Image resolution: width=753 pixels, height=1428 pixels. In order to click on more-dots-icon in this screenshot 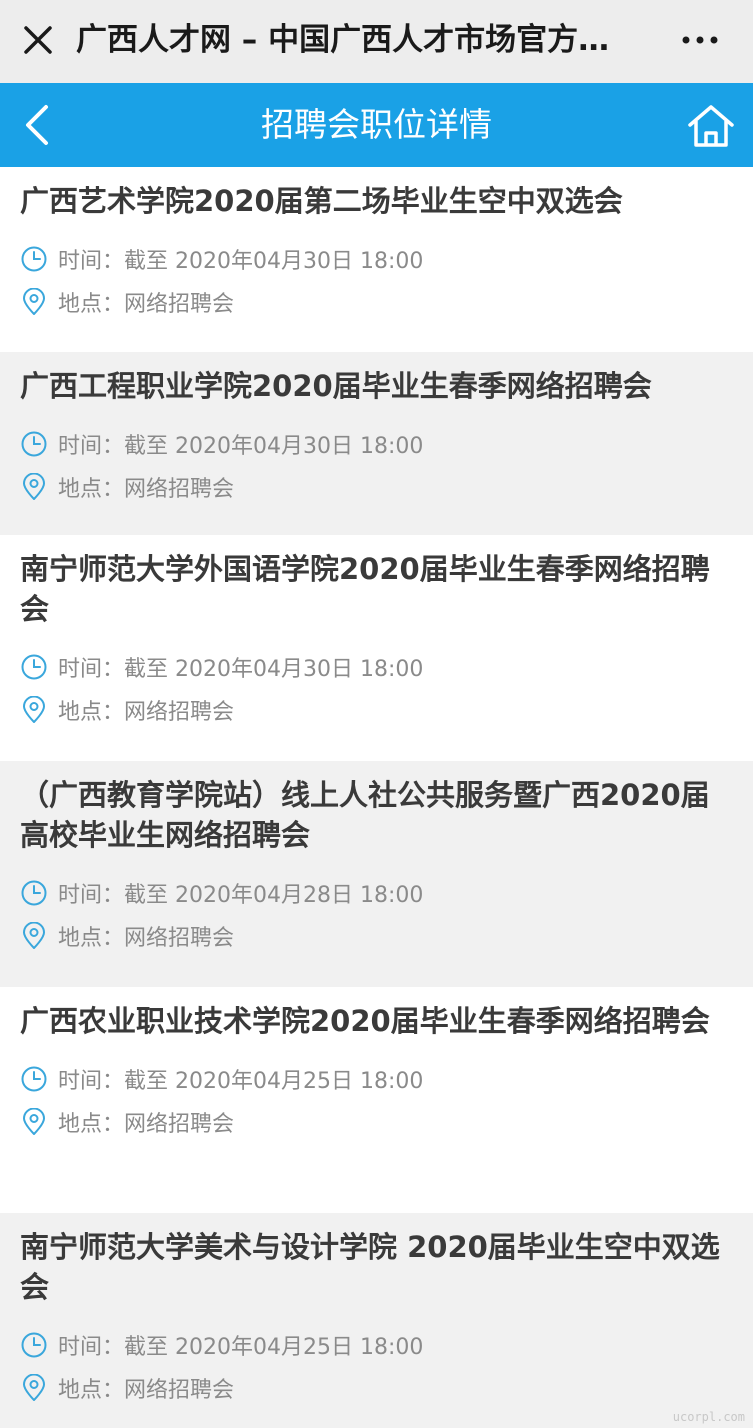, I will do `click(700, 40)`.